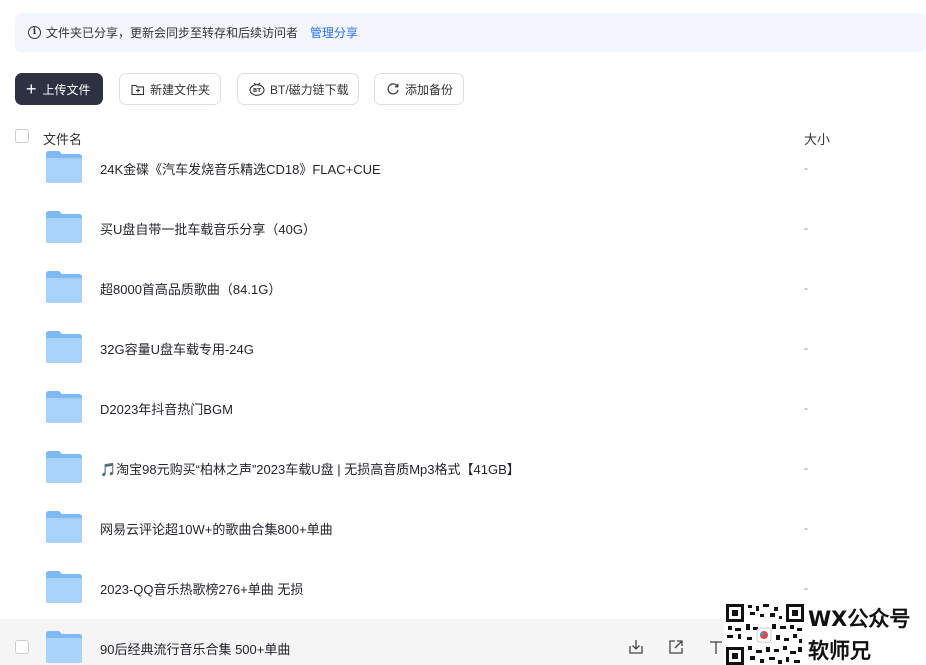  What do you see at coordinates (195, 648) in the screenshot?
I see `file-name: 90后经典流行音乐合集 500+单曲` at bounding box center [195, 648].